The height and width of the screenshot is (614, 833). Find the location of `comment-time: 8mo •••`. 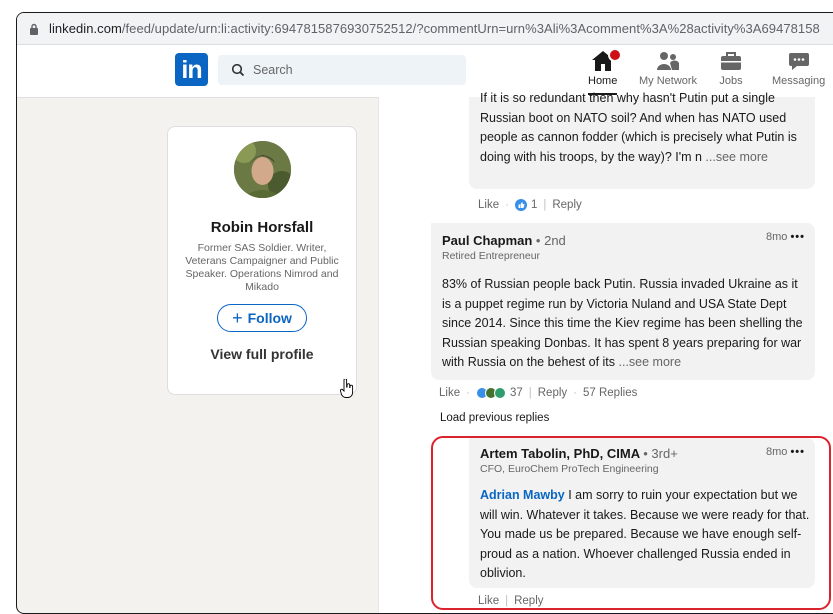

comment-time: 8mo ••• is located at coordinates (785, 237).